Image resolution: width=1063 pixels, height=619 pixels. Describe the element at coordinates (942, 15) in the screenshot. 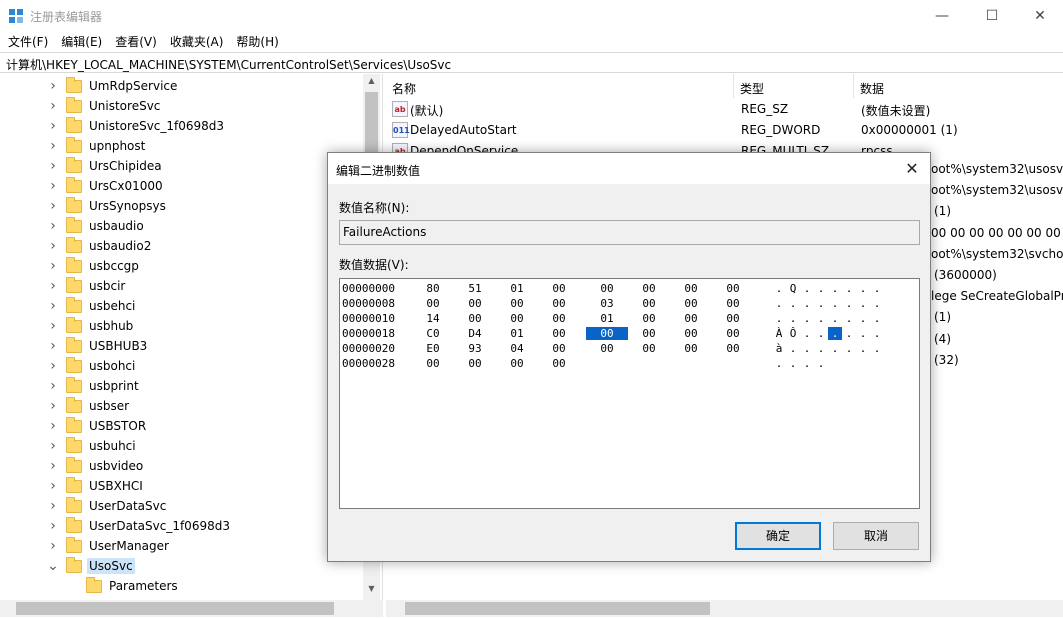

I see `minimize-button: —` at that location.